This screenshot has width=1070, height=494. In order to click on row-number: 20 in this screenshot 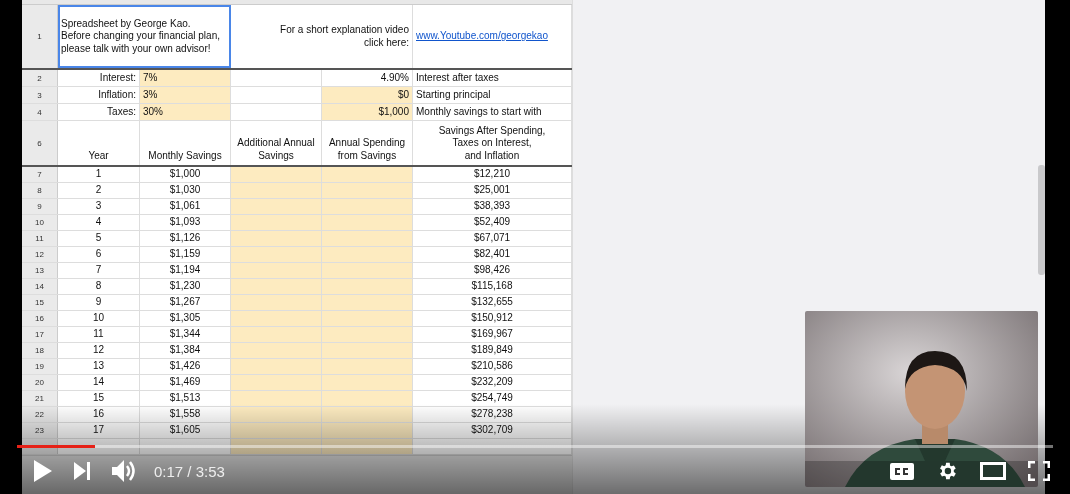, I will do `click(40, 382)`.